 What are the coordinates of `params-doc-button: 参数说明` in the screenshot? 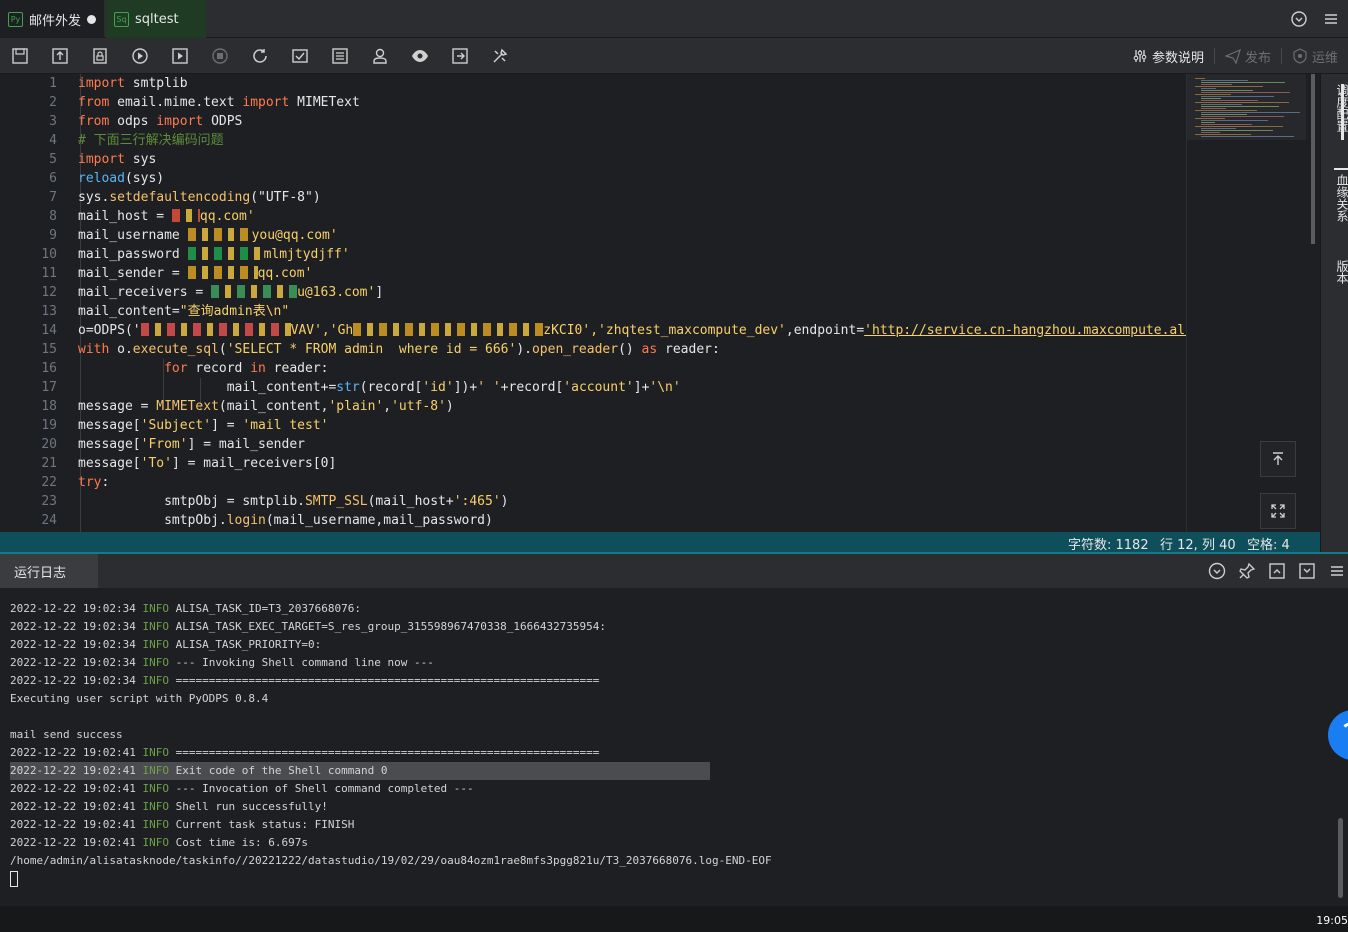 It's located at (1168, 56).